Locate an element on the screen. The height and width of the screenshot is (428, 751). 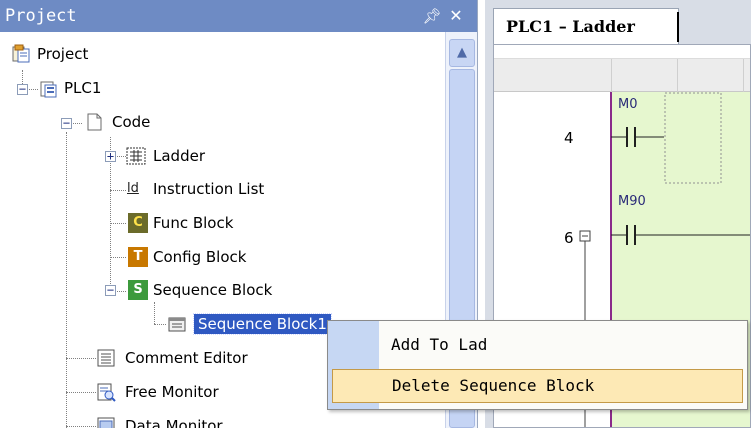
menu-item-add-to-lad: Add To Lad is located at coordinates (537, 346).